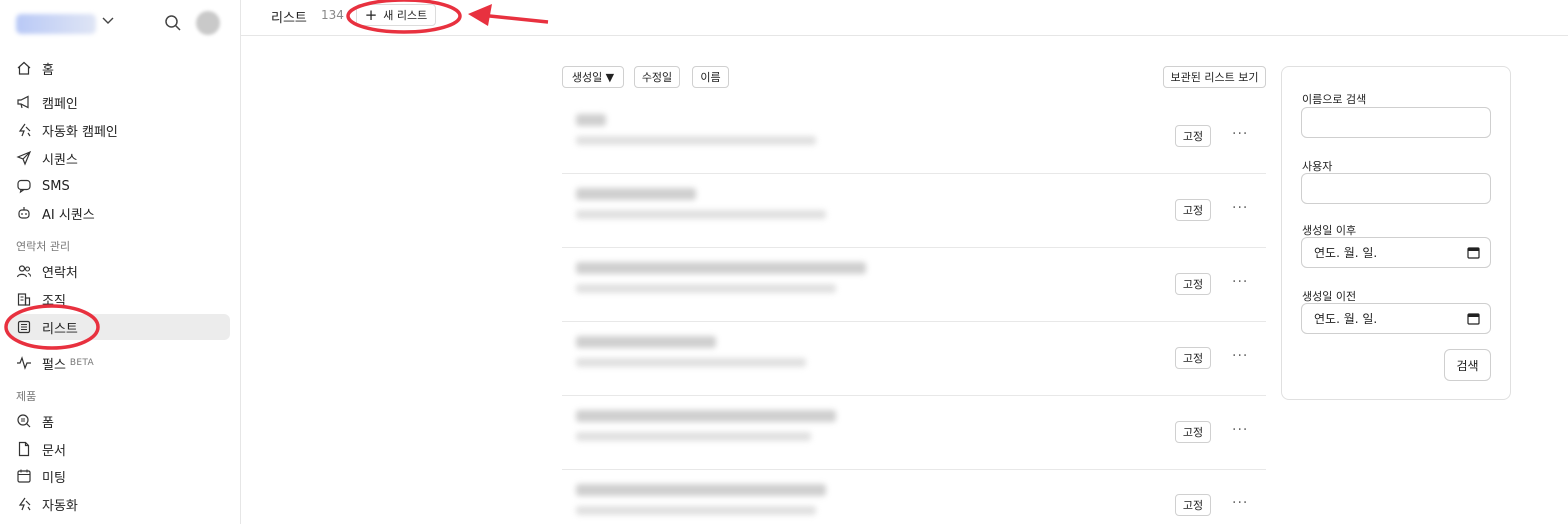  What do you see at coordinates (60, 506) in the screenshot?
I see `sidebar-item-label: 자동화` at bounding box center [60, 506].